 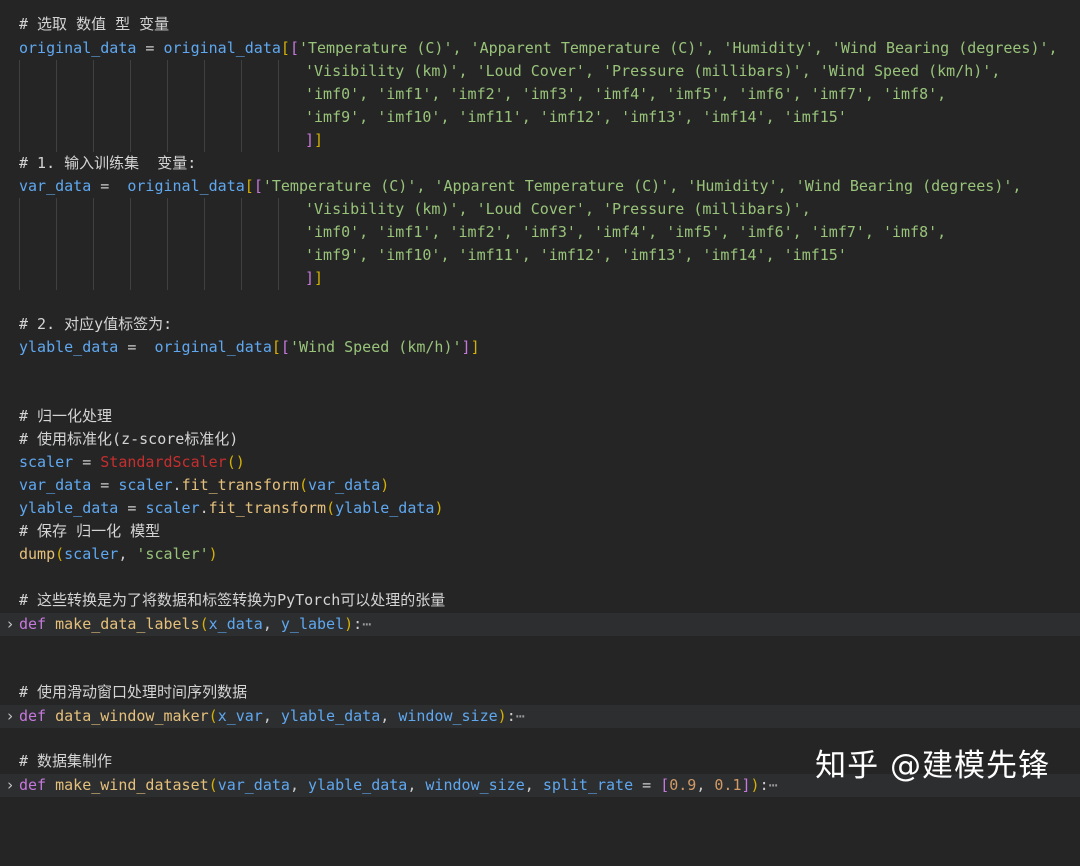 I want to click on comment: # 保存 归一化 模型, so click(x=90, y=531).